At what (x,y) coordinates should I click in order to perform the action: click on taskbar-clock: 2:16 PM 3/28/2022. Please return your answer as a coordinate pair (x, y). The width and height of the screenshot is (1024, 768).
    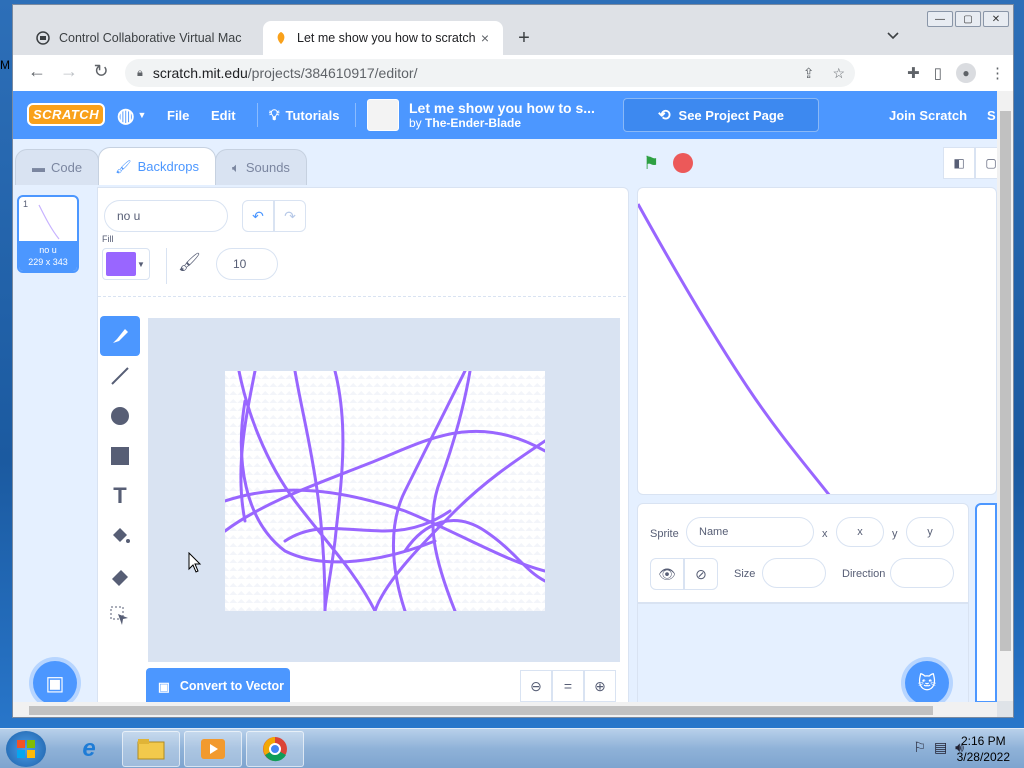
    Looking at the image, I should click on (983, 749).